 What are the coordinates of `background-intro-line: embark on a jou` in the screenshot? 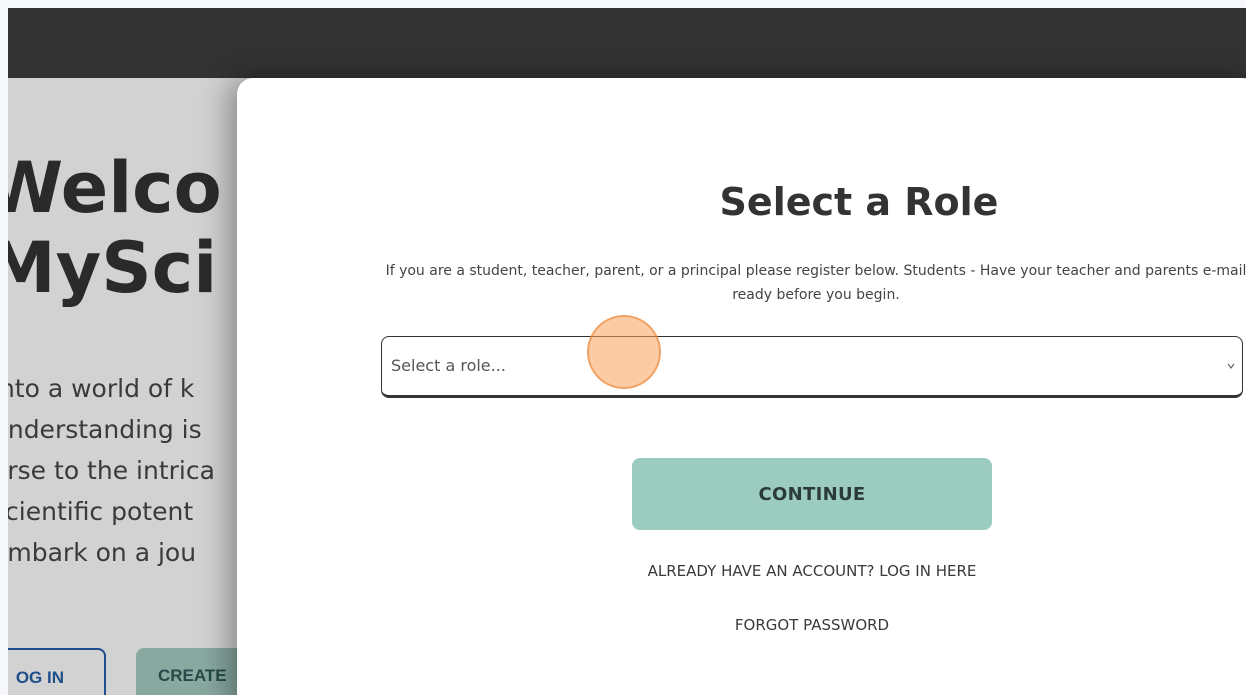 It's located at (102, 552).